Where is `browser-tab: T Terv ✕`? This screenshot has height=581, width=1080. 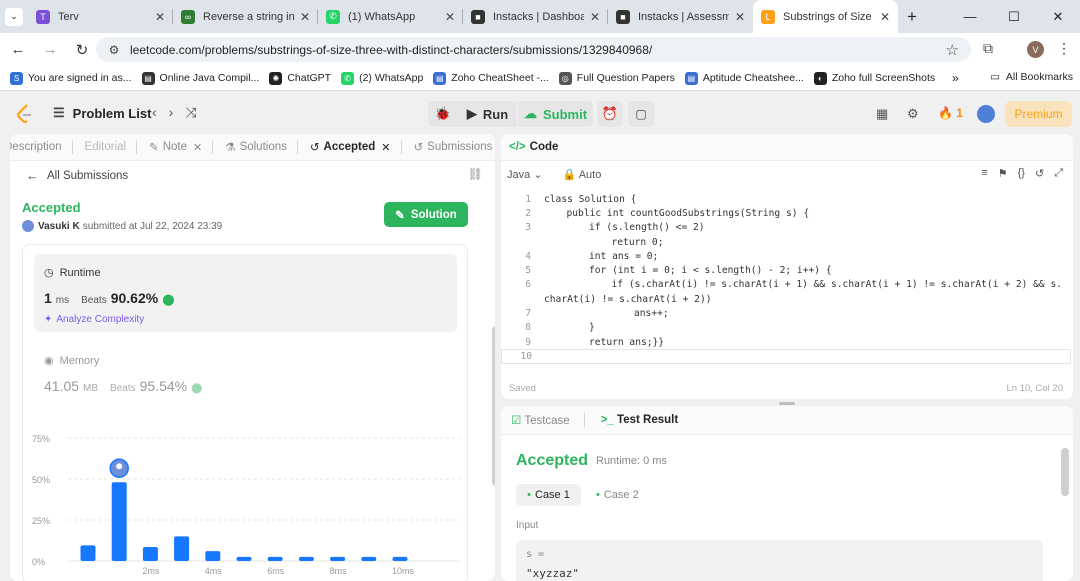 browser-tab: T Terv ✕ is located at coordinates (100, 16).